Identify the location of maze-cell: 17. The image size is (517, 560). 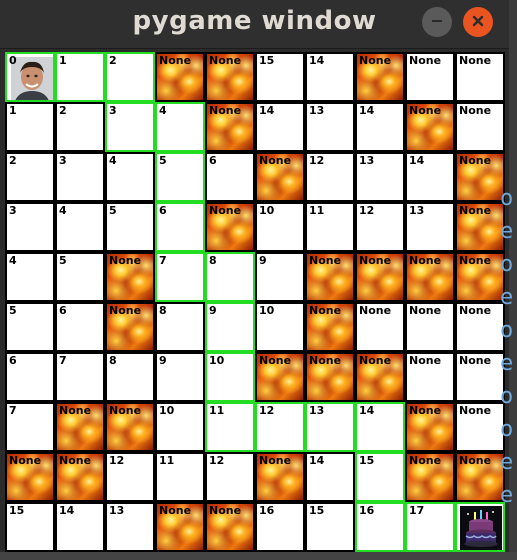
(430, 527).